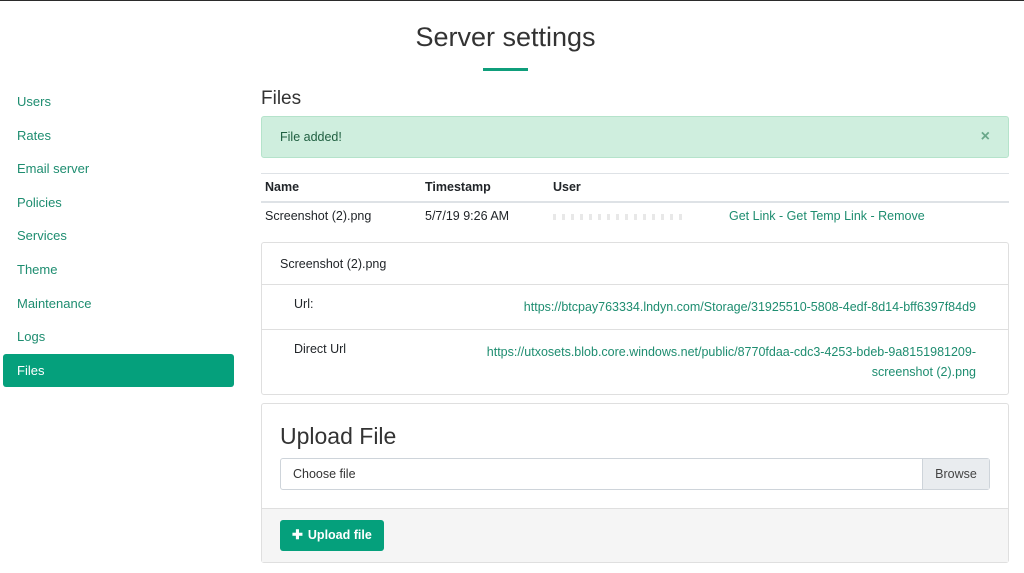 Image resolution: width=1024 pixels, height=573 pixels. Describe the element at coordinates (901, 216) in the screenshot. I see `remove-link: Remove` at that location.